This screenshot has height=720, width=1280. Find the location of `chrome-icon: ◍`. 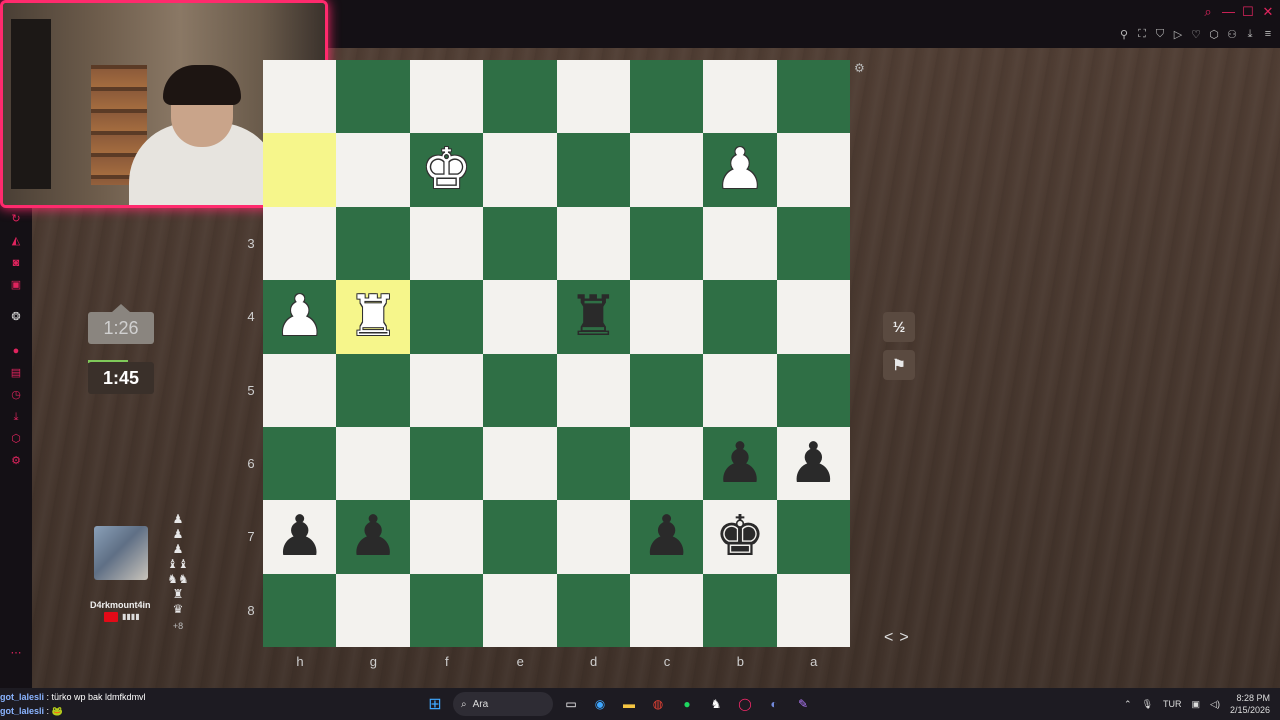

chrome-icon: ◍ is located at coordinates (658, 704).